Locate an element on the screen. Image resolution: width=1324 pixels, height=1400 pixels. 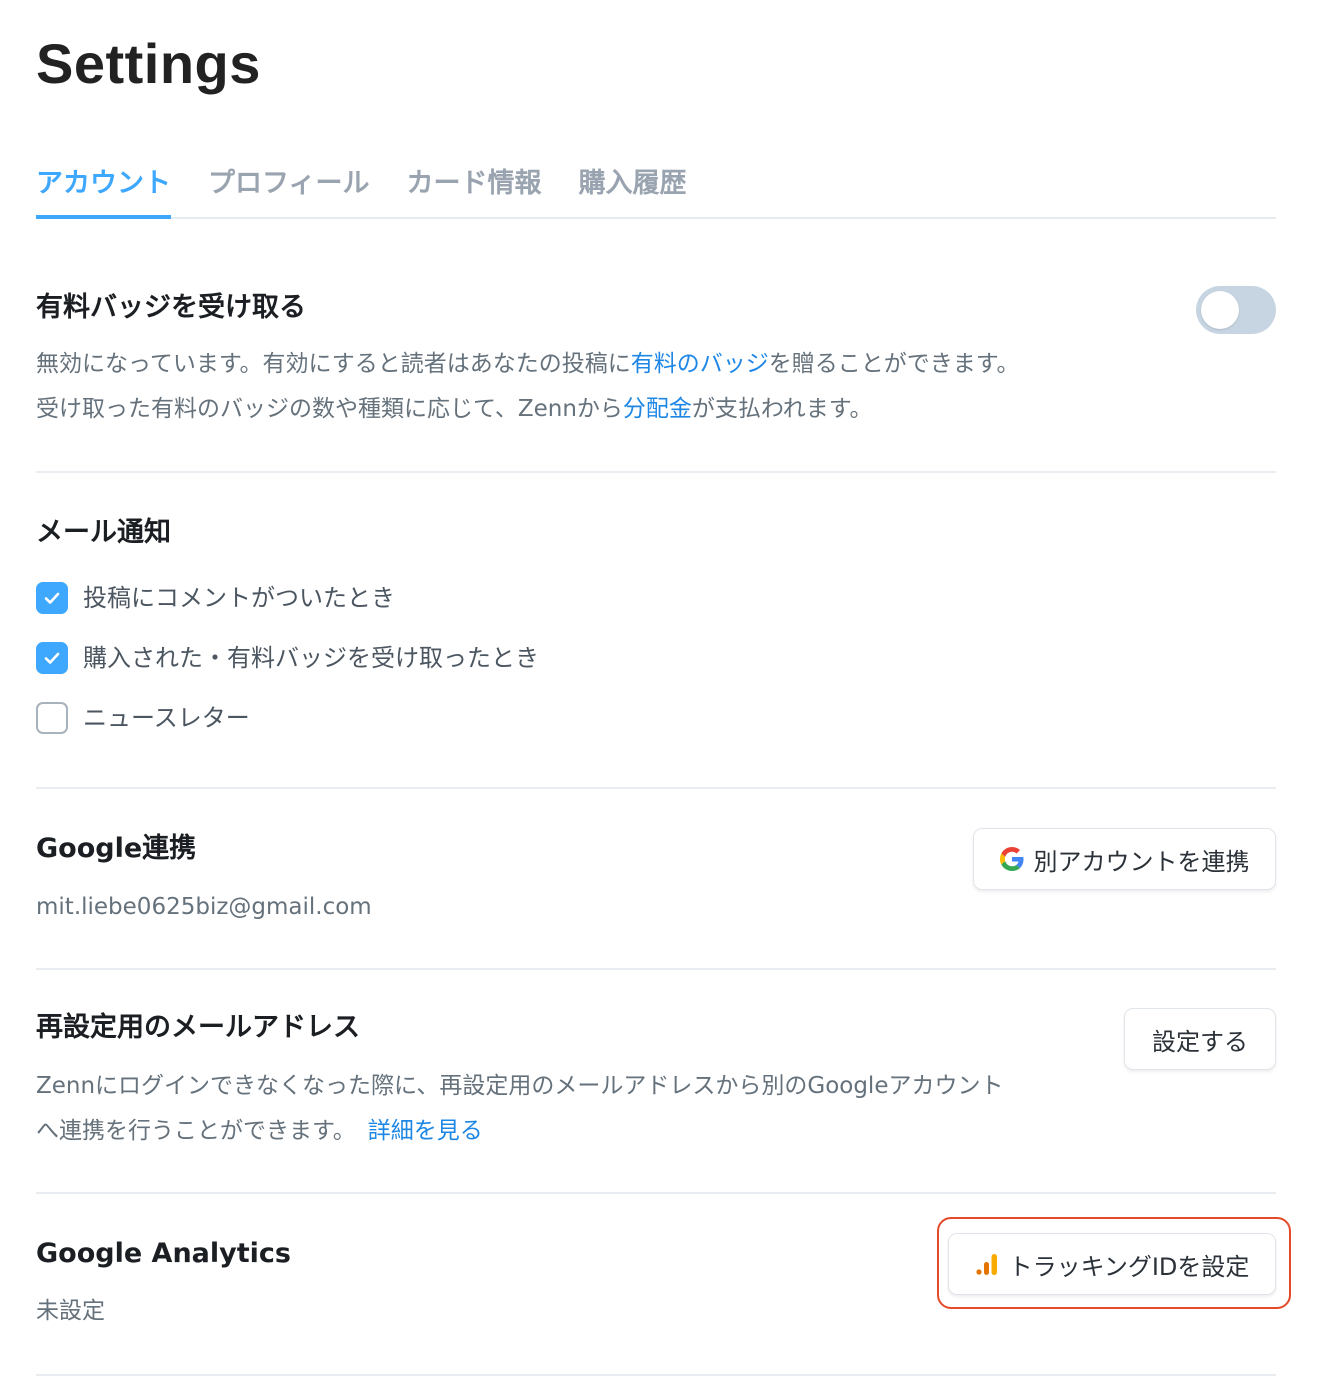
set-tracking-id-button: トラッキングIDを設定 is located at coordinates (1112, 1264).